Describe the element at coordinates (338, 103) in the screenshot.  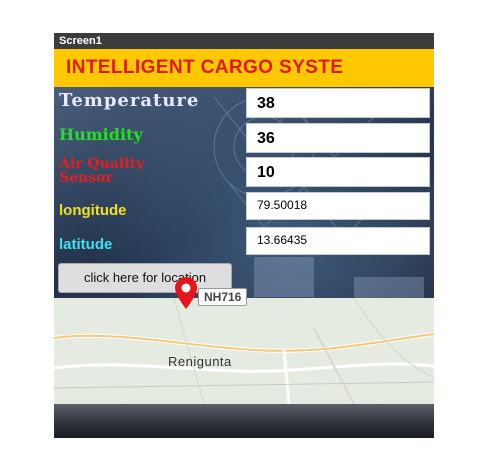
I see `temperature-value: 38` at that location.